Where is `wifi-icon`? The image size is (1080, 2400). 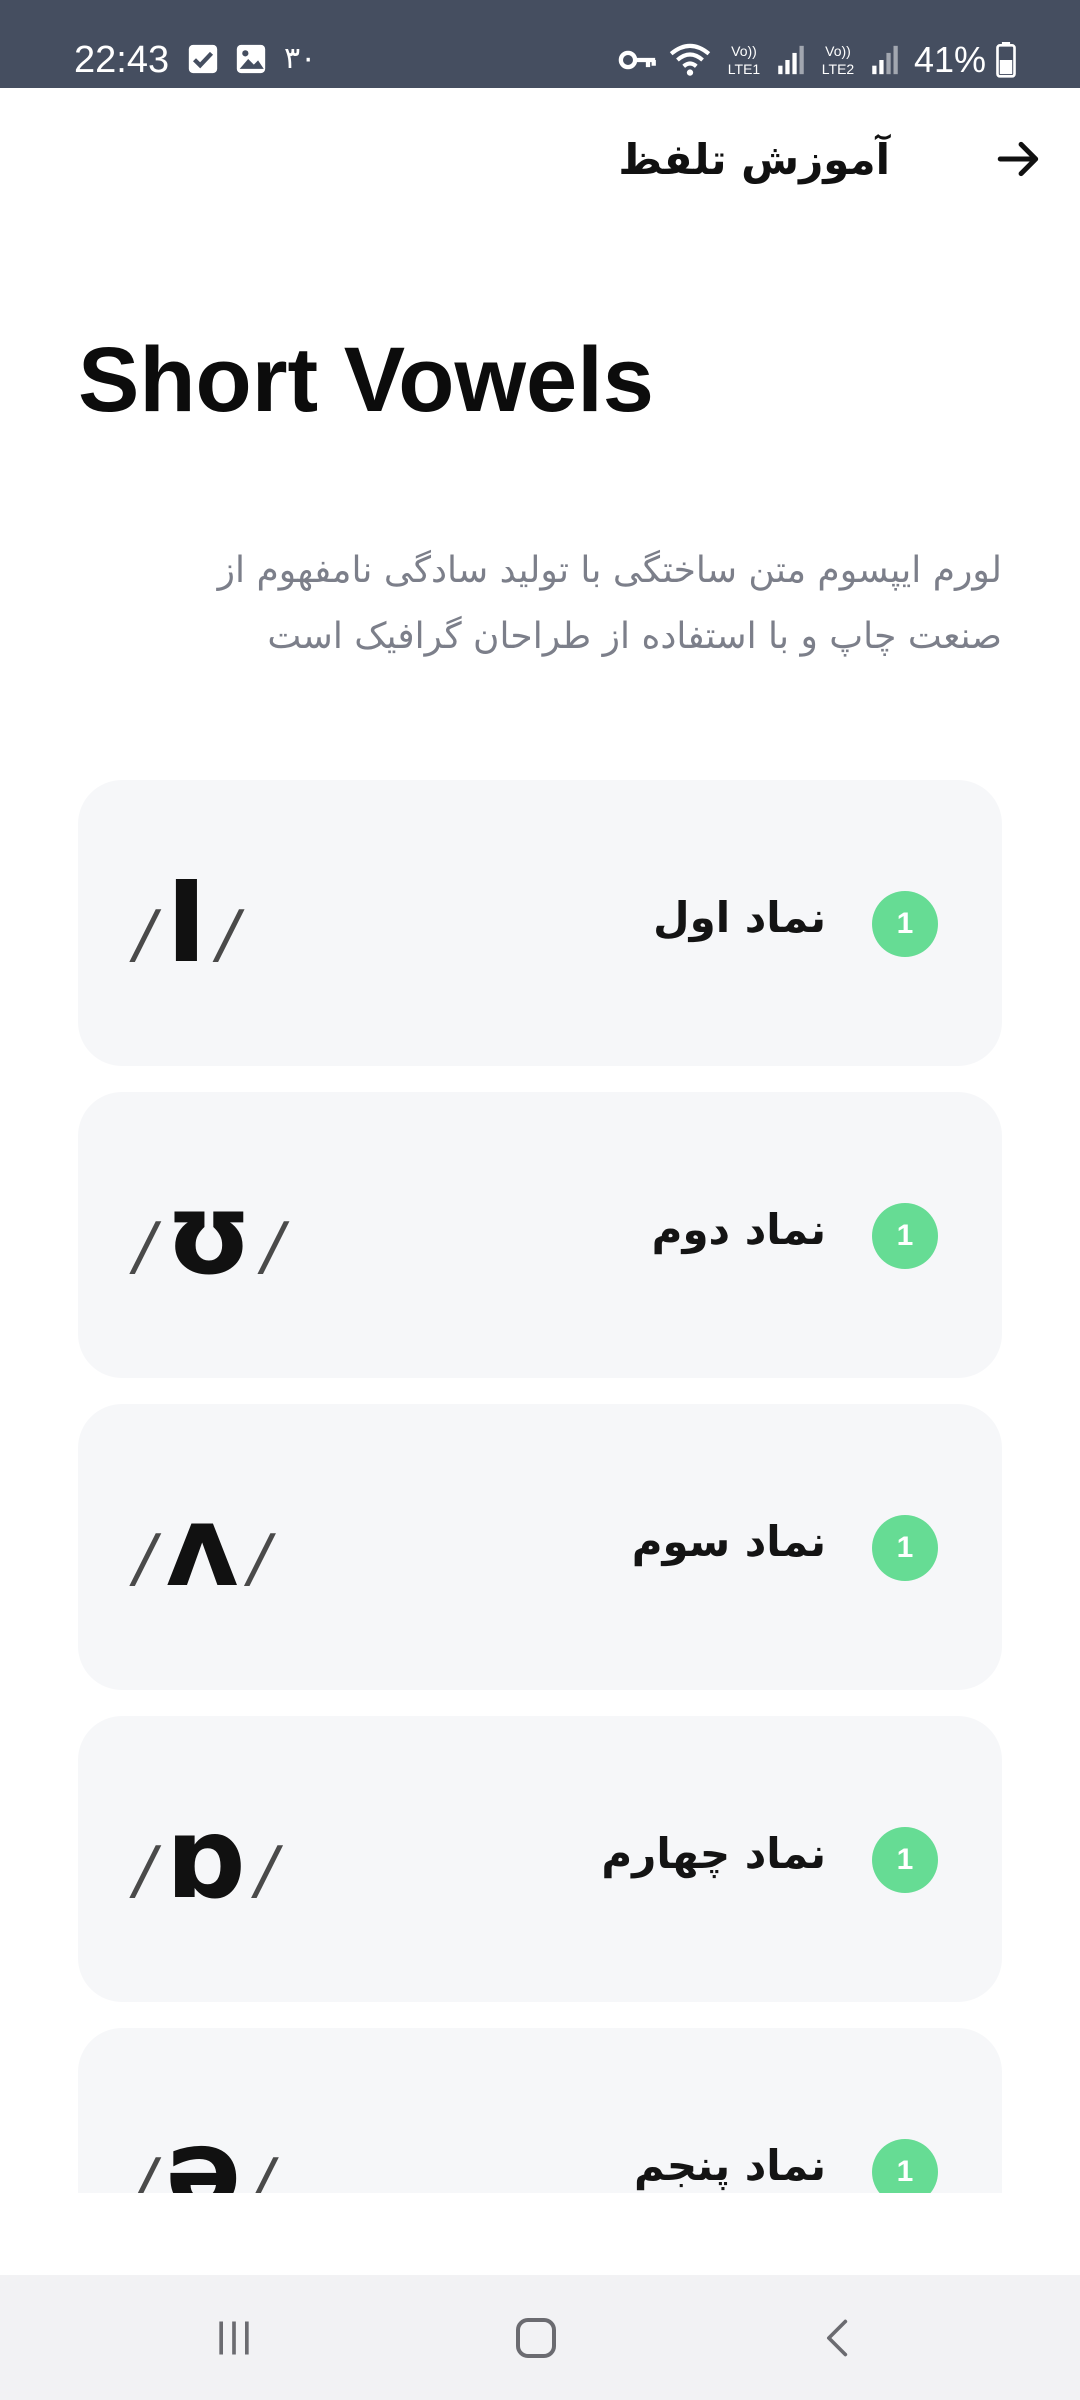 wifi-icon is located at coordinates (690, 59).